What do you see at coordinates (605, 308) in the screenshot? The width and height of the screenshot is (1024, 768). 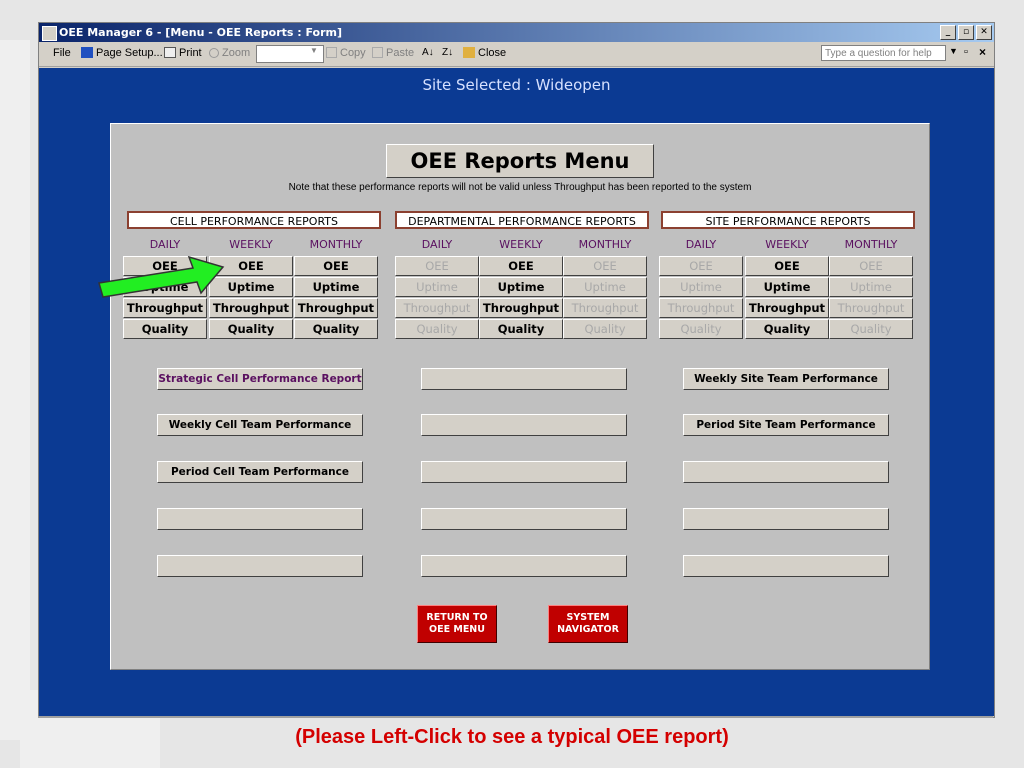 I see `dept-monthly-throughput-button: Throughput` at bounding box center [605, 308].